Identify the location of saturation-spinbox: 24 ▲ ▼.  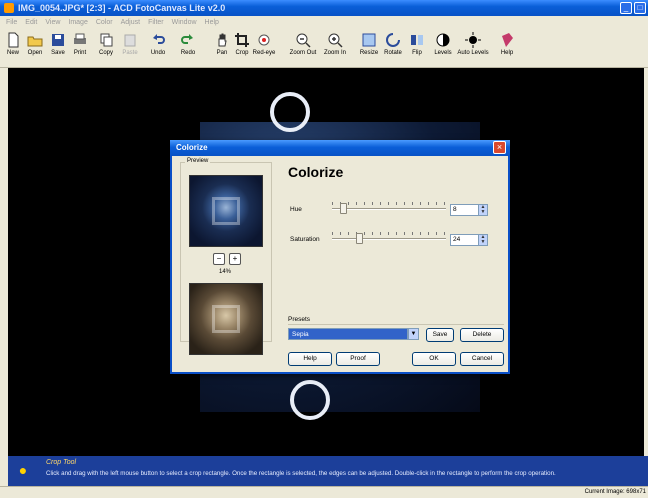
(469, 240).